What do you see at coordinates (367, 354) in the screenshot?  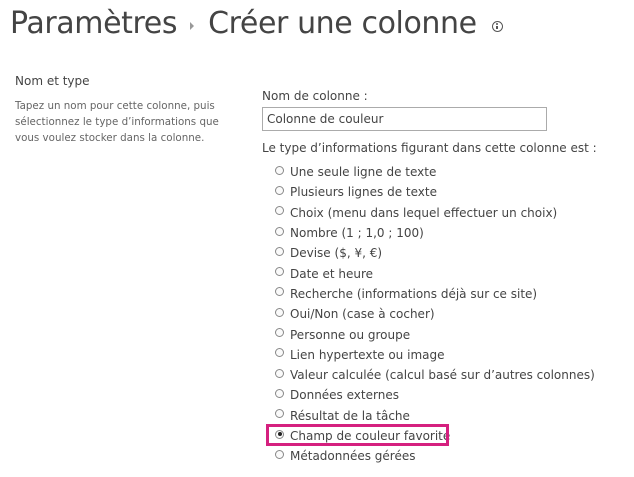 I see `radio-option-label: Lien hypertexte ou image` at bounding box center [367, 354].